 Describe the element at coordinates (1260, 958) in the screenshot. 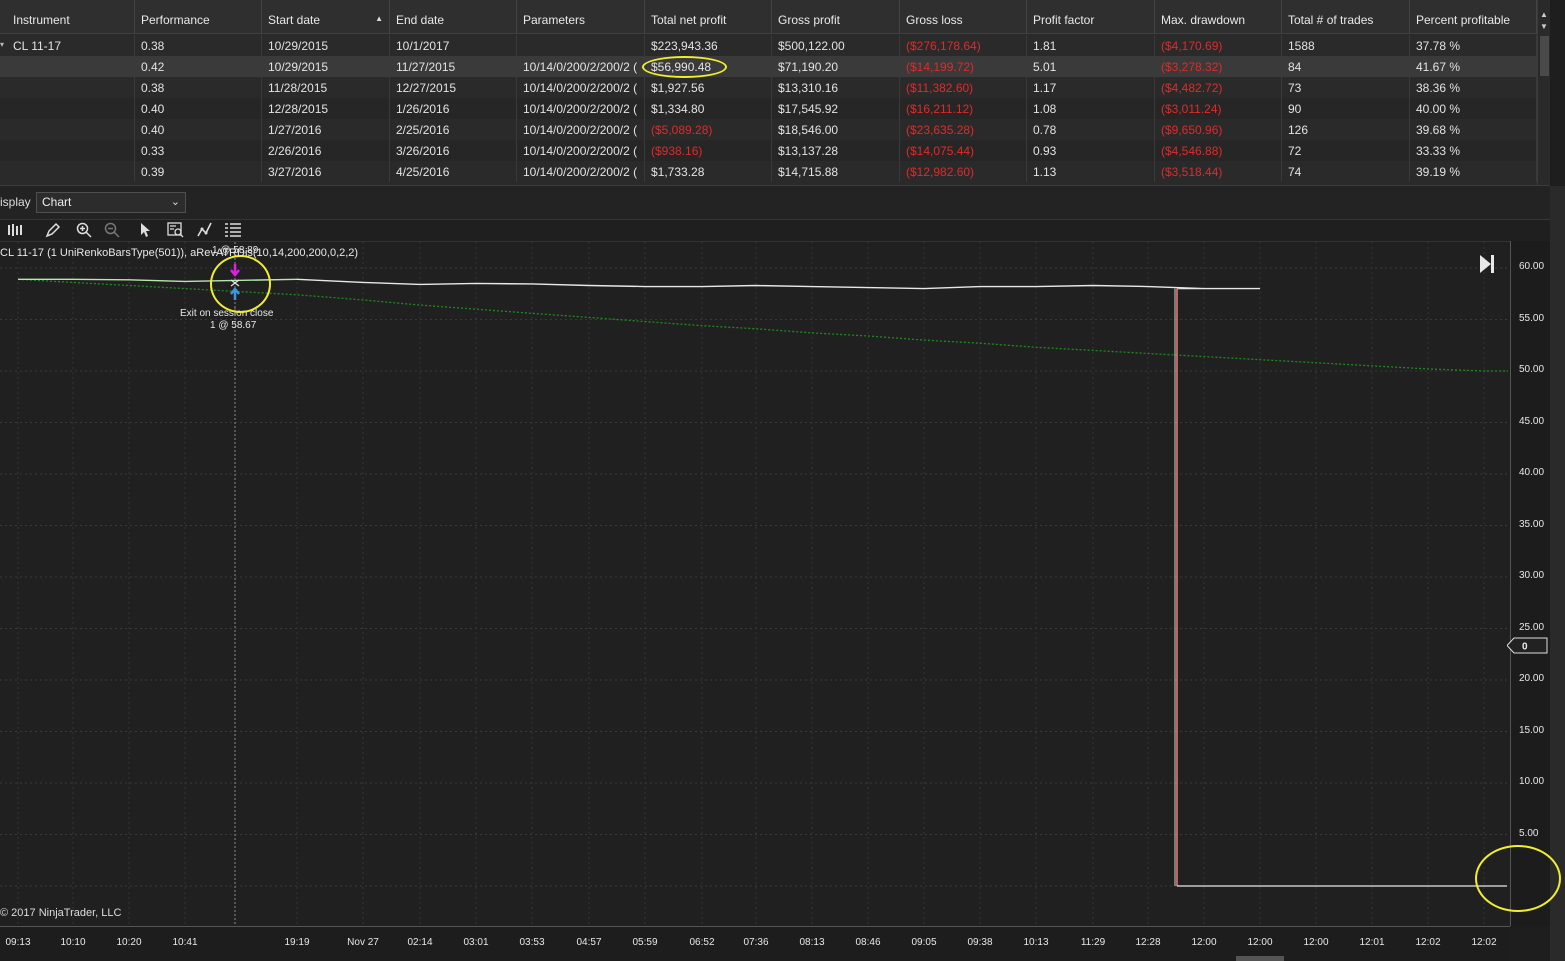

I see `horizontal-scrollbar-thumb` at that location.